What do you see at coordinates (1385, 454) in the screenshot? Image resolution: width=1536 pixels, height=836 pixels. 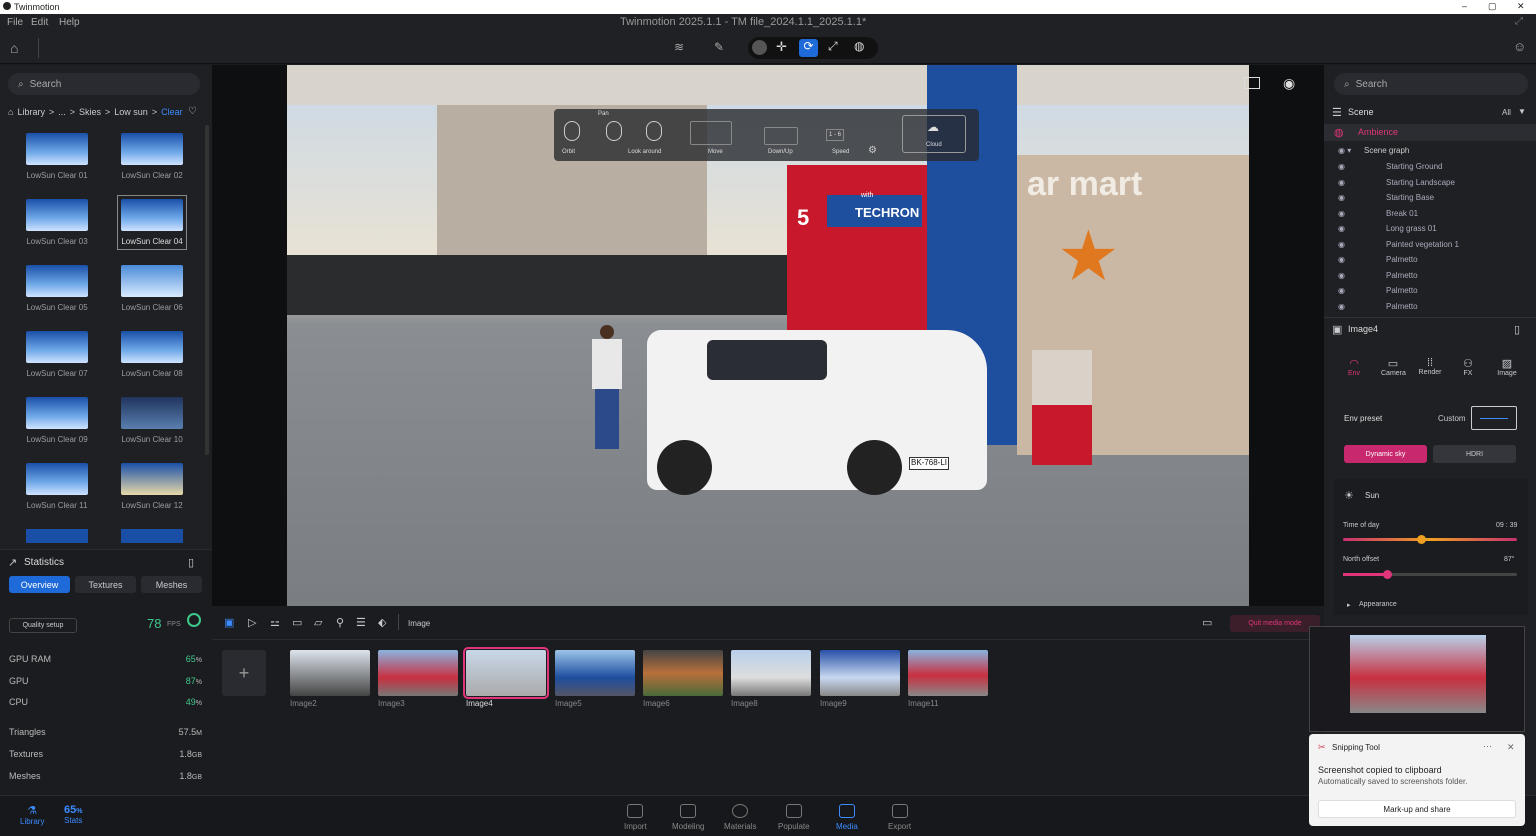 I see `dynamic-sky-button: Dynamic sky` at bounding box center [1385, 454].